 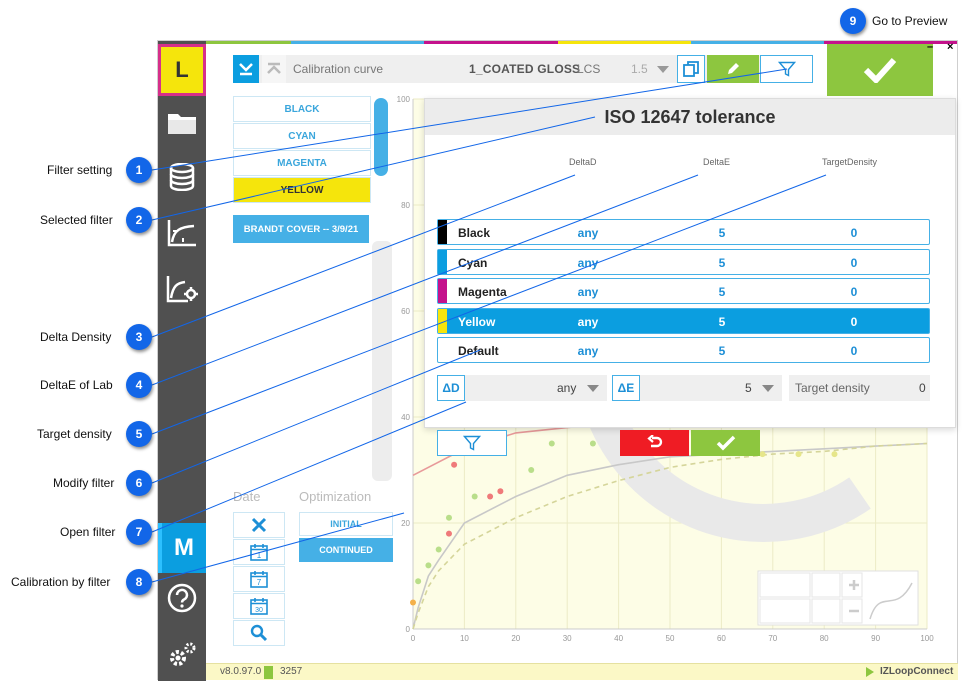 I want to click on undo-button, so click(x=654, y=443).